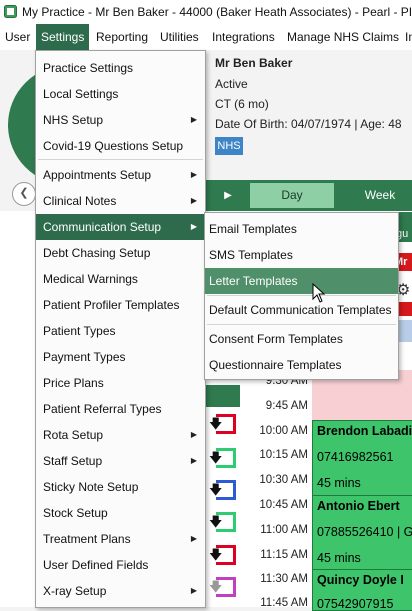 The image size is (412, 611). What do you see at coordinates (120, 146) in the screenshot?
I see `menu-item-covid-questions: Covid-19 Questions Setup` at bounding box center [120, 146].